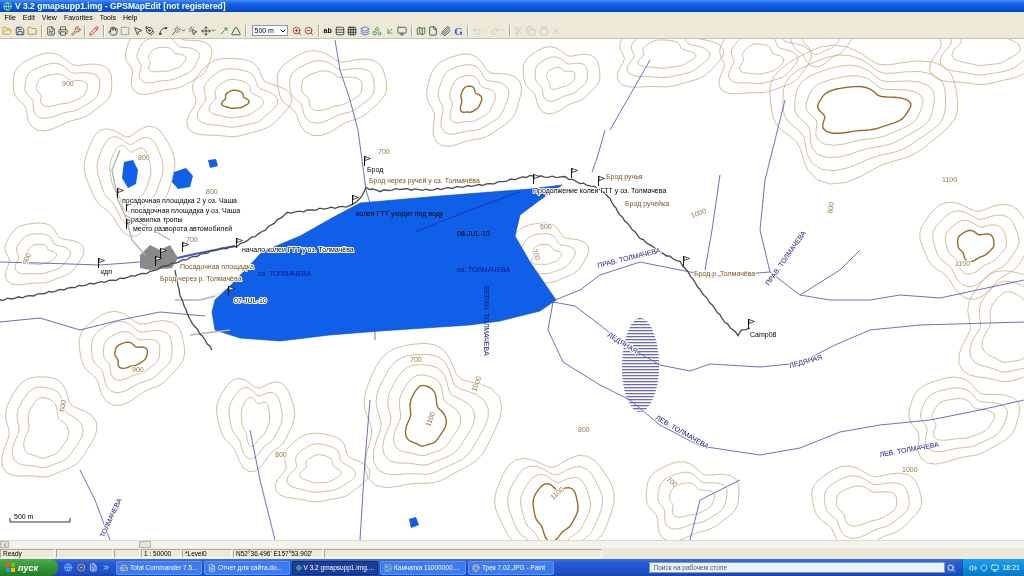 Image resolution: width=1024 pixels, height=576 pixels. What do you see at coordinates (512, 544) in the screenshot?
I see `horizontal-scrollbar` at bounding box center [512, 544].